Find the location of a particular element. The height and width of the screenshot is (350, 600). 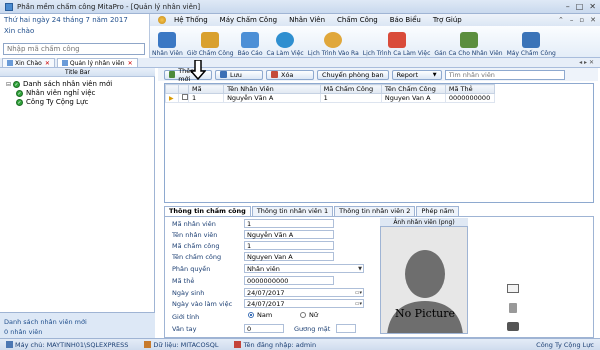

tree-item-company: ✓ Công Ty Cộng Lực is located at coordinates (52, 102).